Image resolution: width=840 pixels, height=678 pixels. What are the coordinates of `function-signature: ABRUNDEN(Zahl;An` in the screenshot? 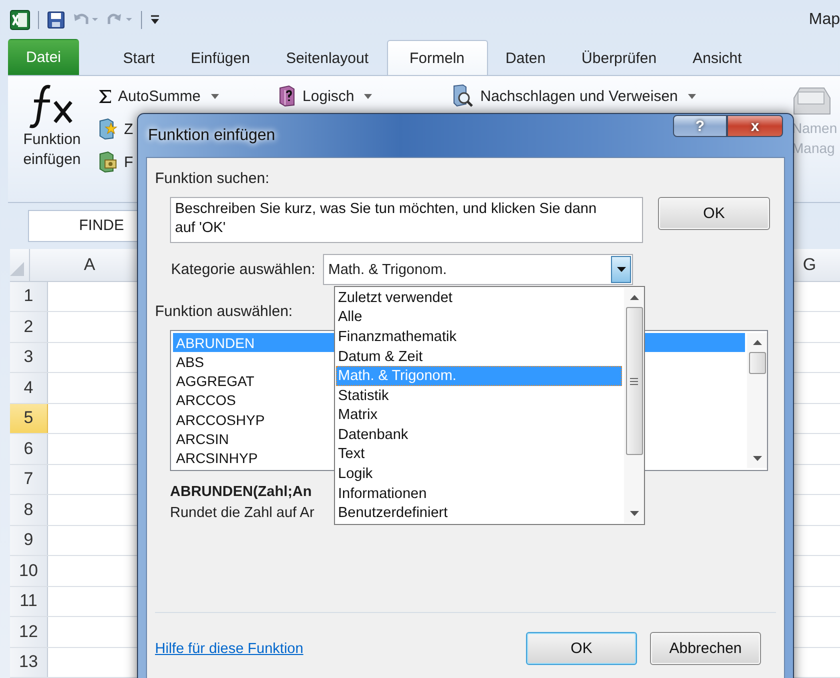 It's located at (241, 492).